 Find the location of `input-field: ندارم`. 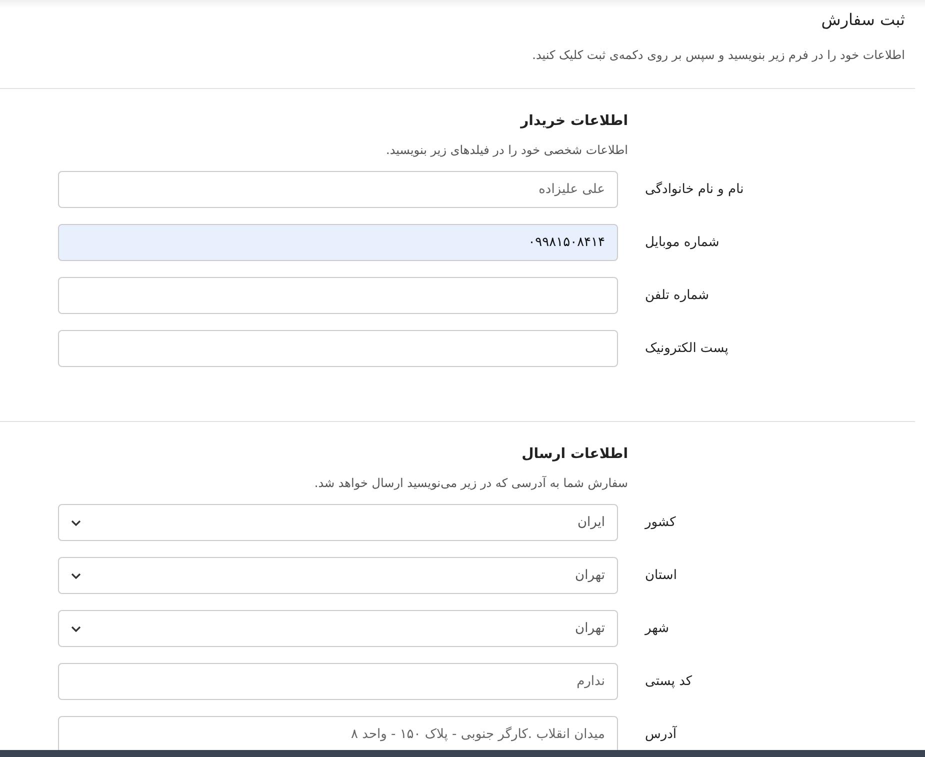

input-field: ندارم is located at coordinates (338, 681).